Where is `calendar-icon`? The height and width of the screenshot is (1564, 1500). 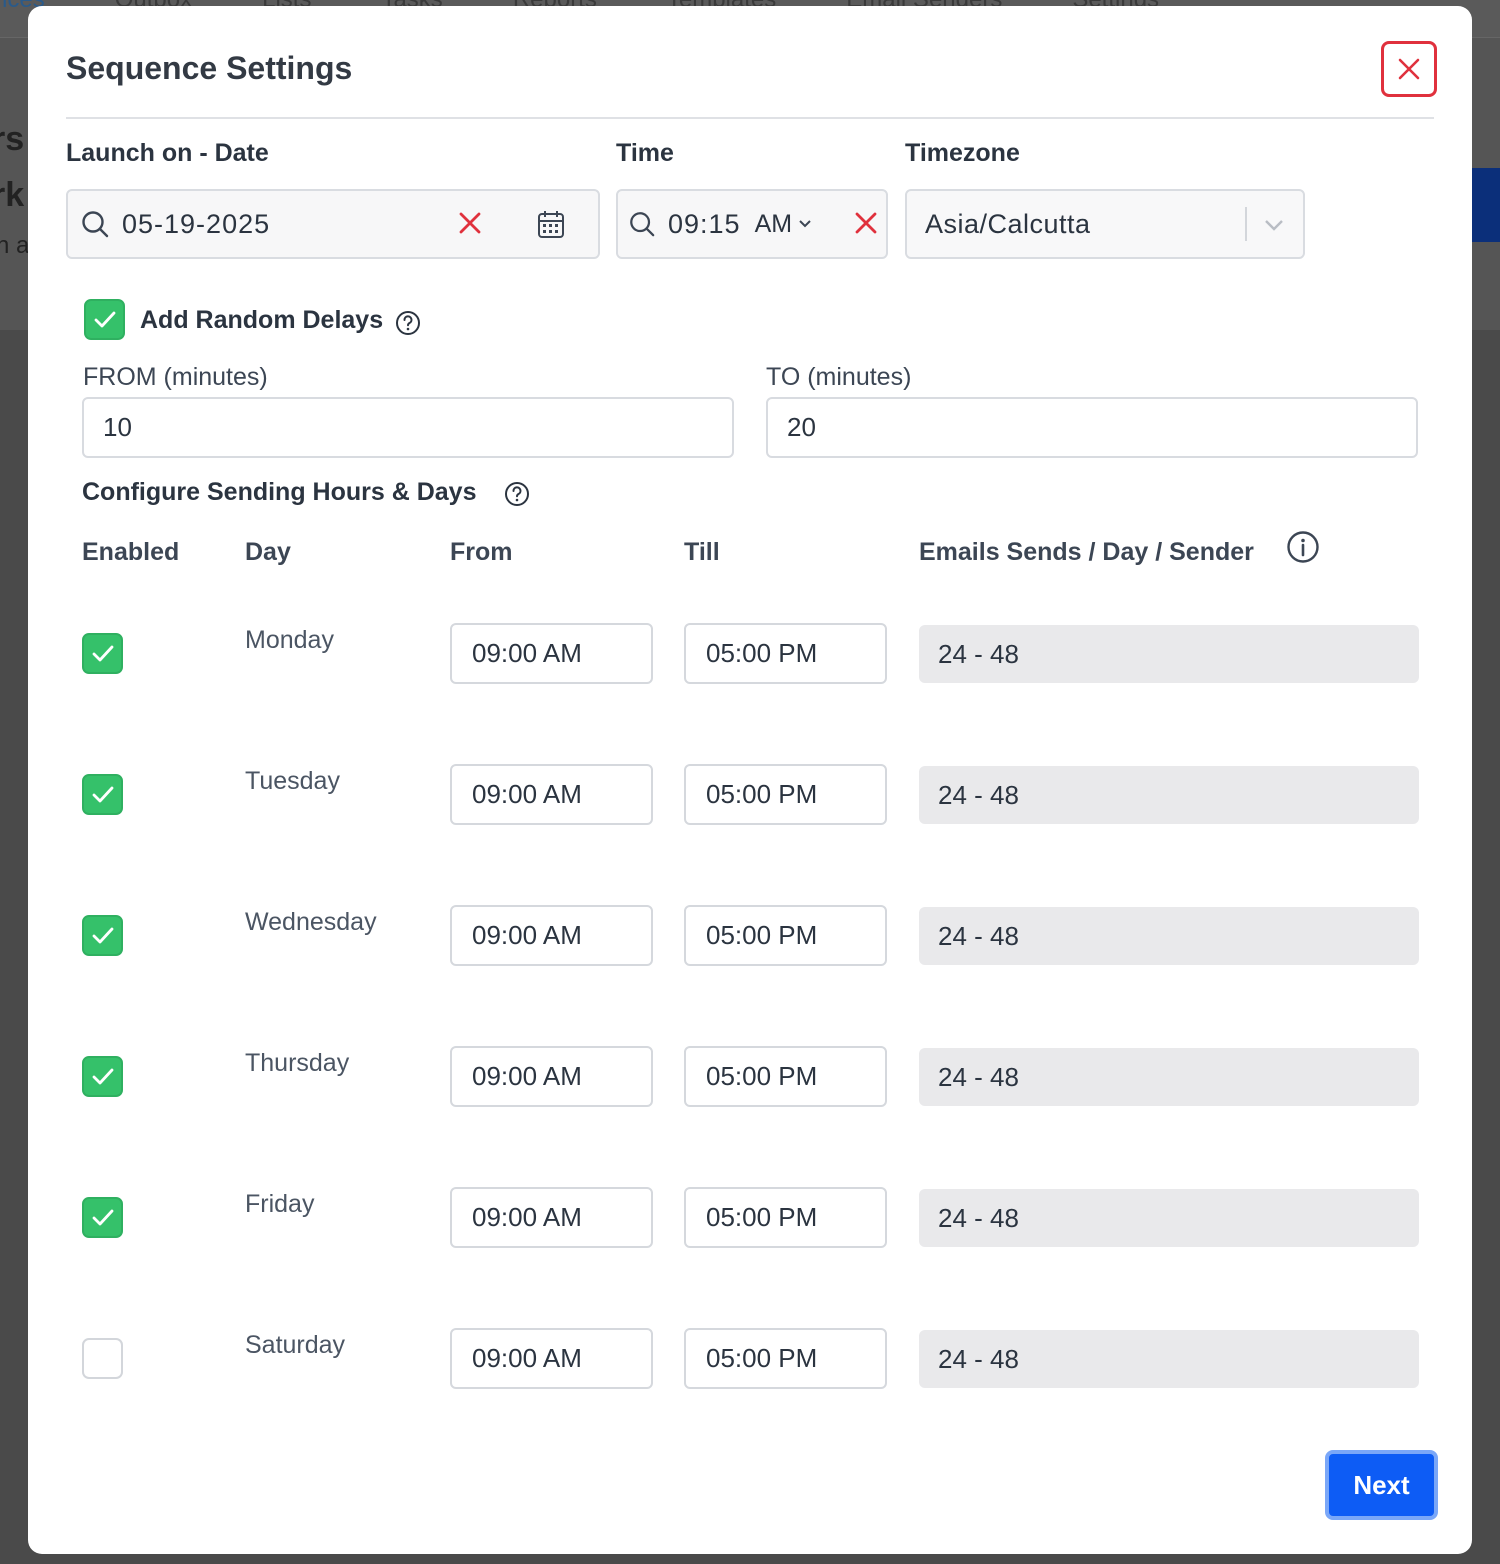 calendar-icon is located at coordinates (551, 224).